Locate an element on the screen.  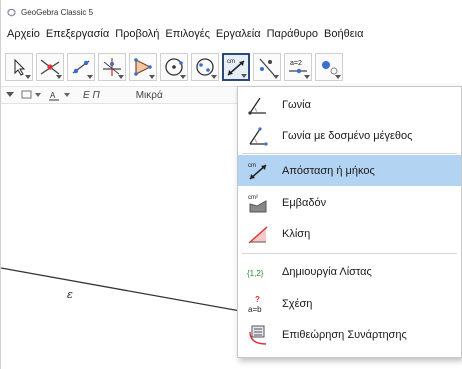
menu-item-create-list: {1,2} Δημιουργία Λίστας is located at coordinates (349, 271).